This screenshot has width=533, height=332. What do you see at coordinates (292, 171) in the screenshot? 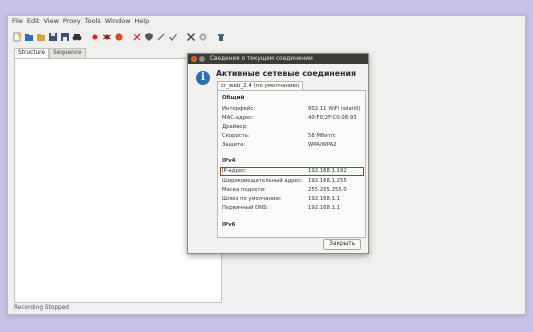
I see `ip-address-row: IP-адрес: 192.168.1.192` at bounding box center [292, 171].